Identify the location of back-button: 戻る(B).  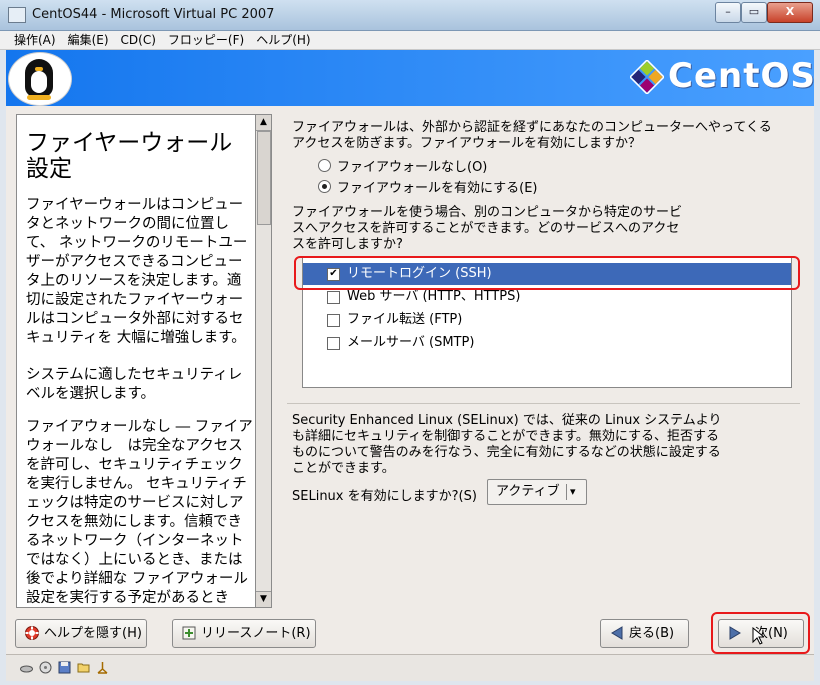
(644, 633).